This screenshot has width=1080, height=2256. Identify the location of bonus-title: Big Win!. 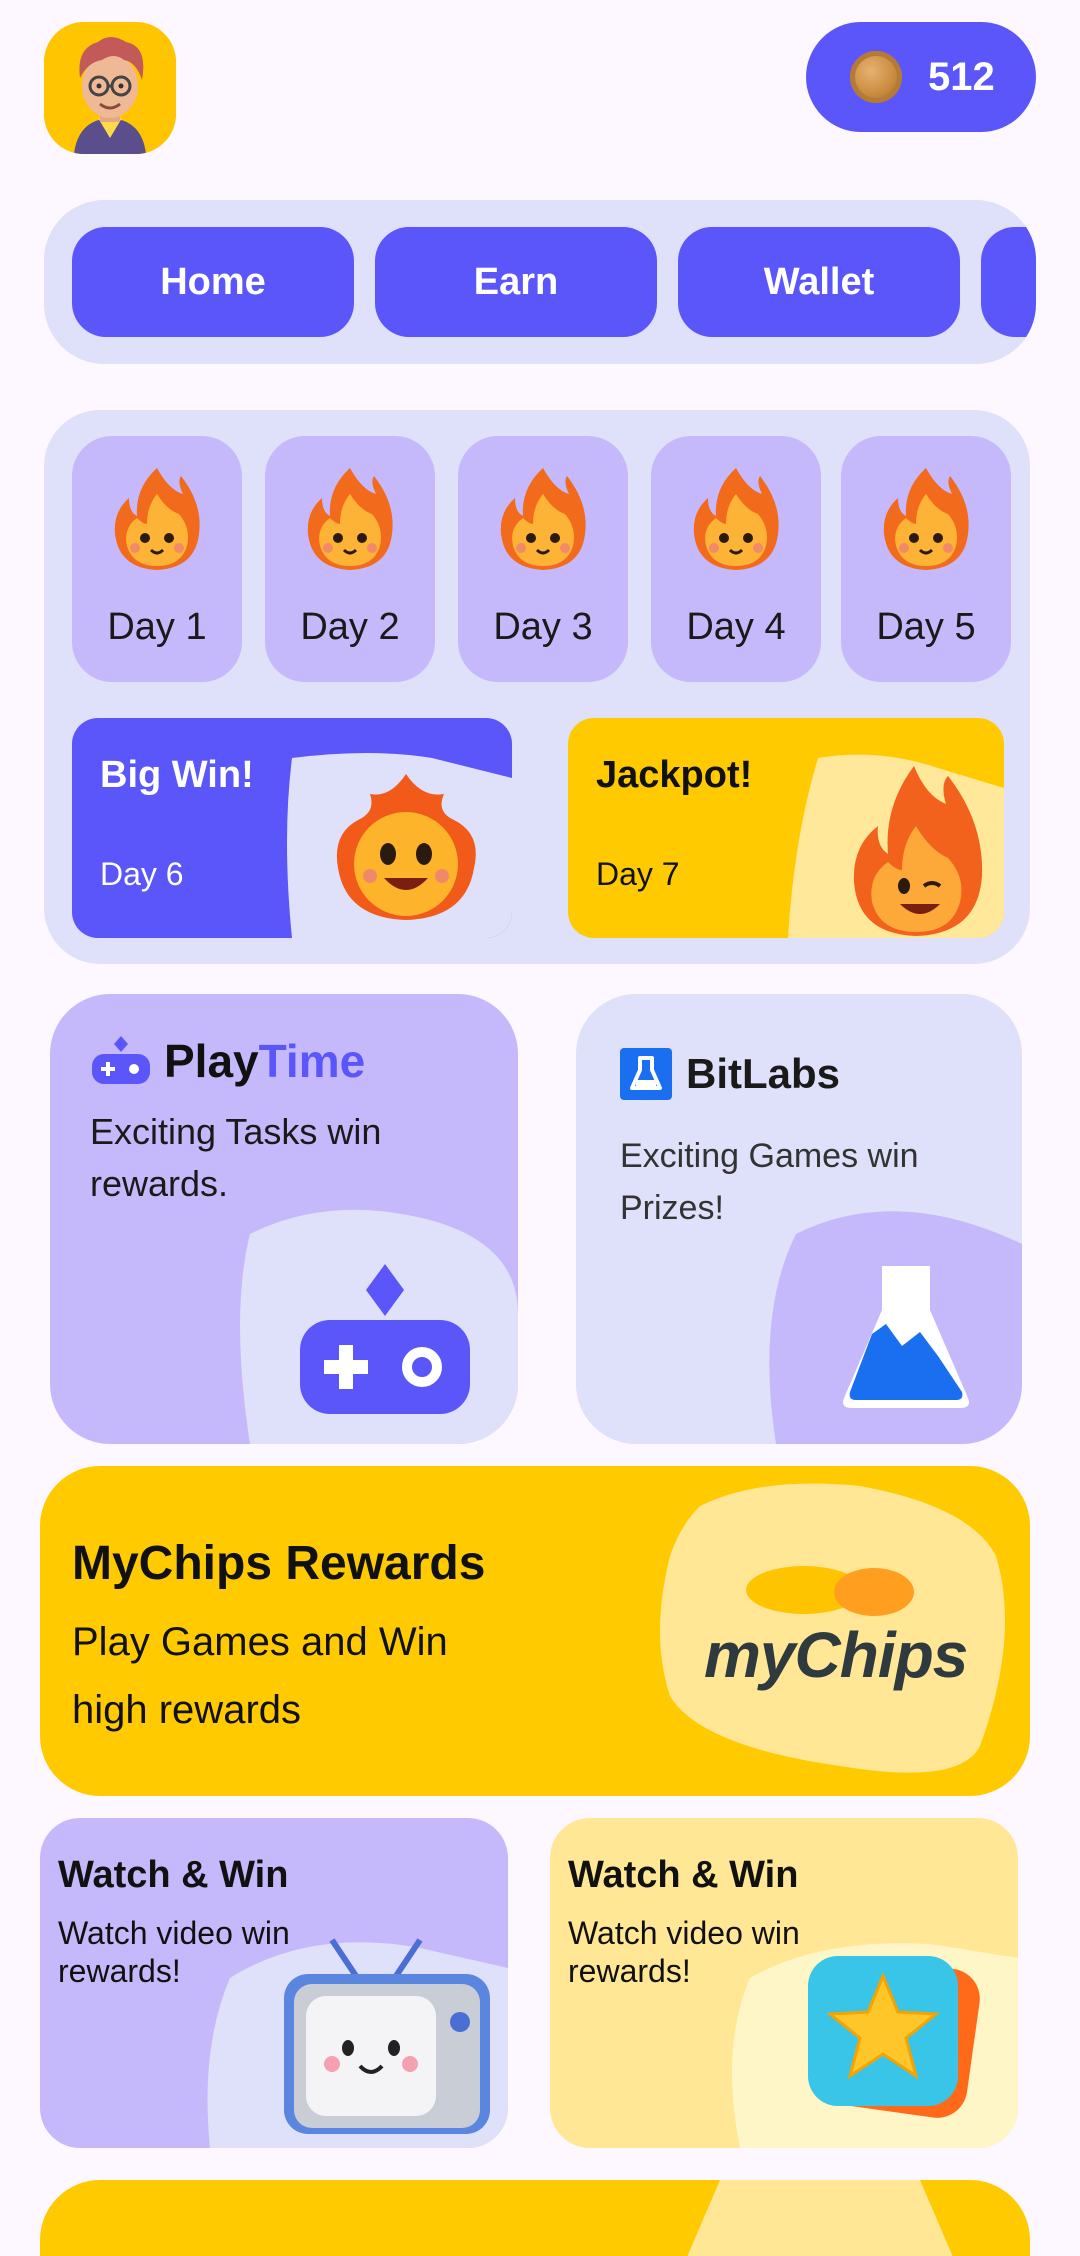
(177, 775).